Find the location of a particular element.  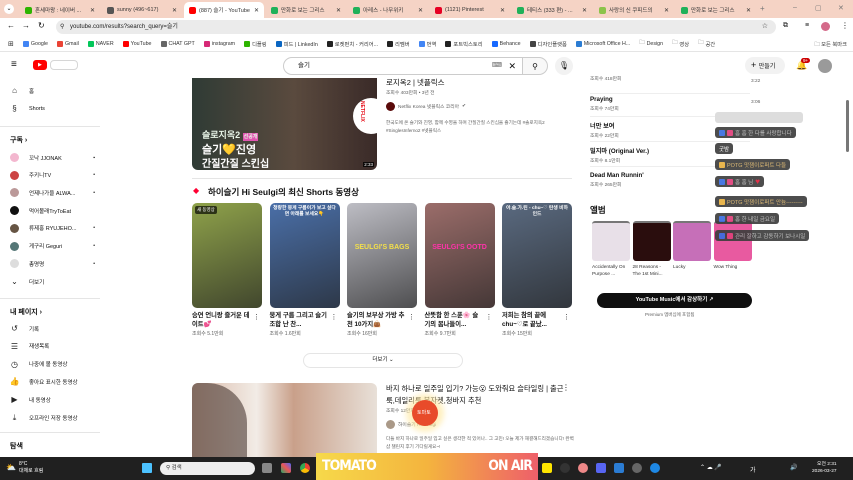

bookmark-link: 디자인플랫폼 is located at coordinates (548, 43).